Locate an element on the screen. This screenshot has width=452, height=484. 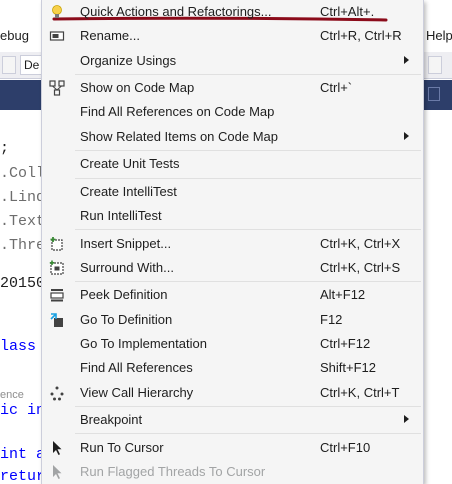
code-line-6: 20150 is located at coordinates (22, 283).